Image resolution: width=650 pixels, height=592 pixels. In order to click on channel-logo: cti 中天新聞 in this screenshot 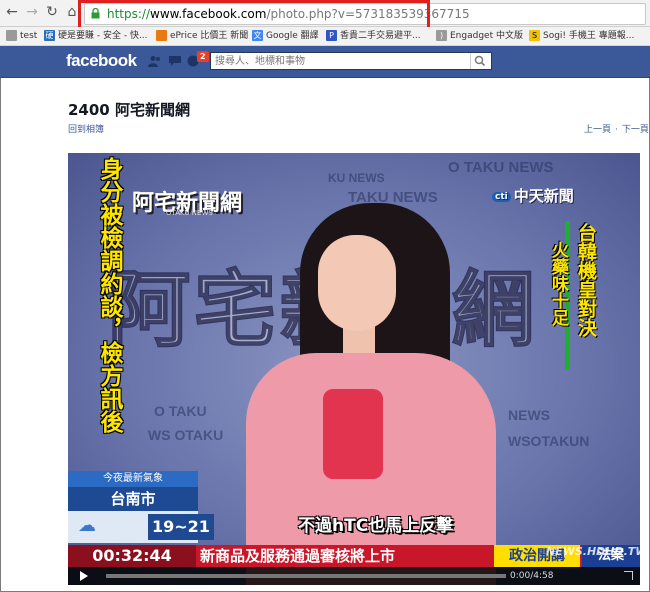, I will do `click(533, 195)`.